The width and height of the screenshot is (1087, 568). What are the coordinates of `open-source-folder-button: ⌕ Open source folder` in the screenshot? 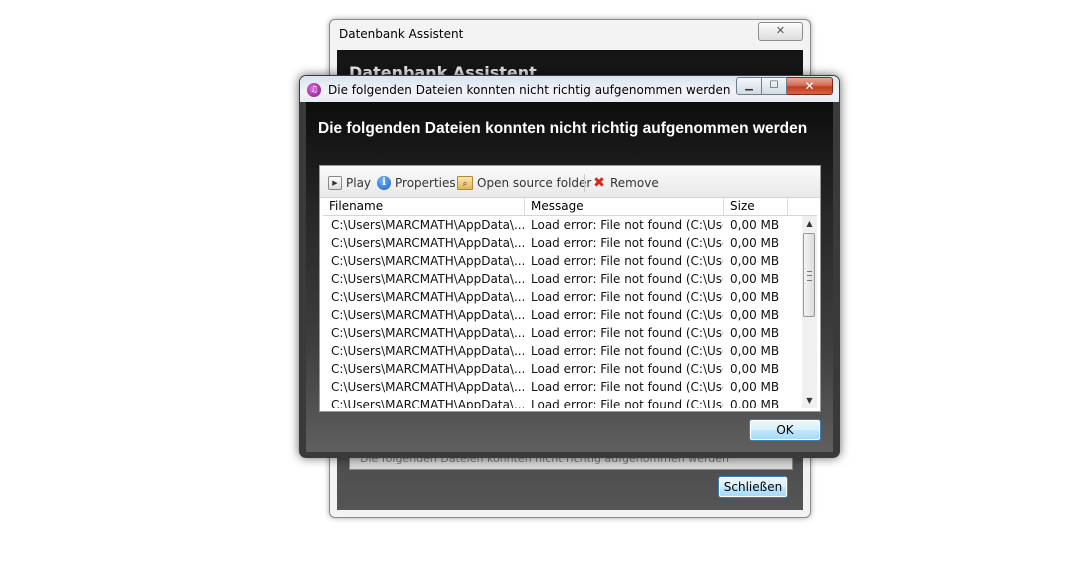 It's located at (524, 183).